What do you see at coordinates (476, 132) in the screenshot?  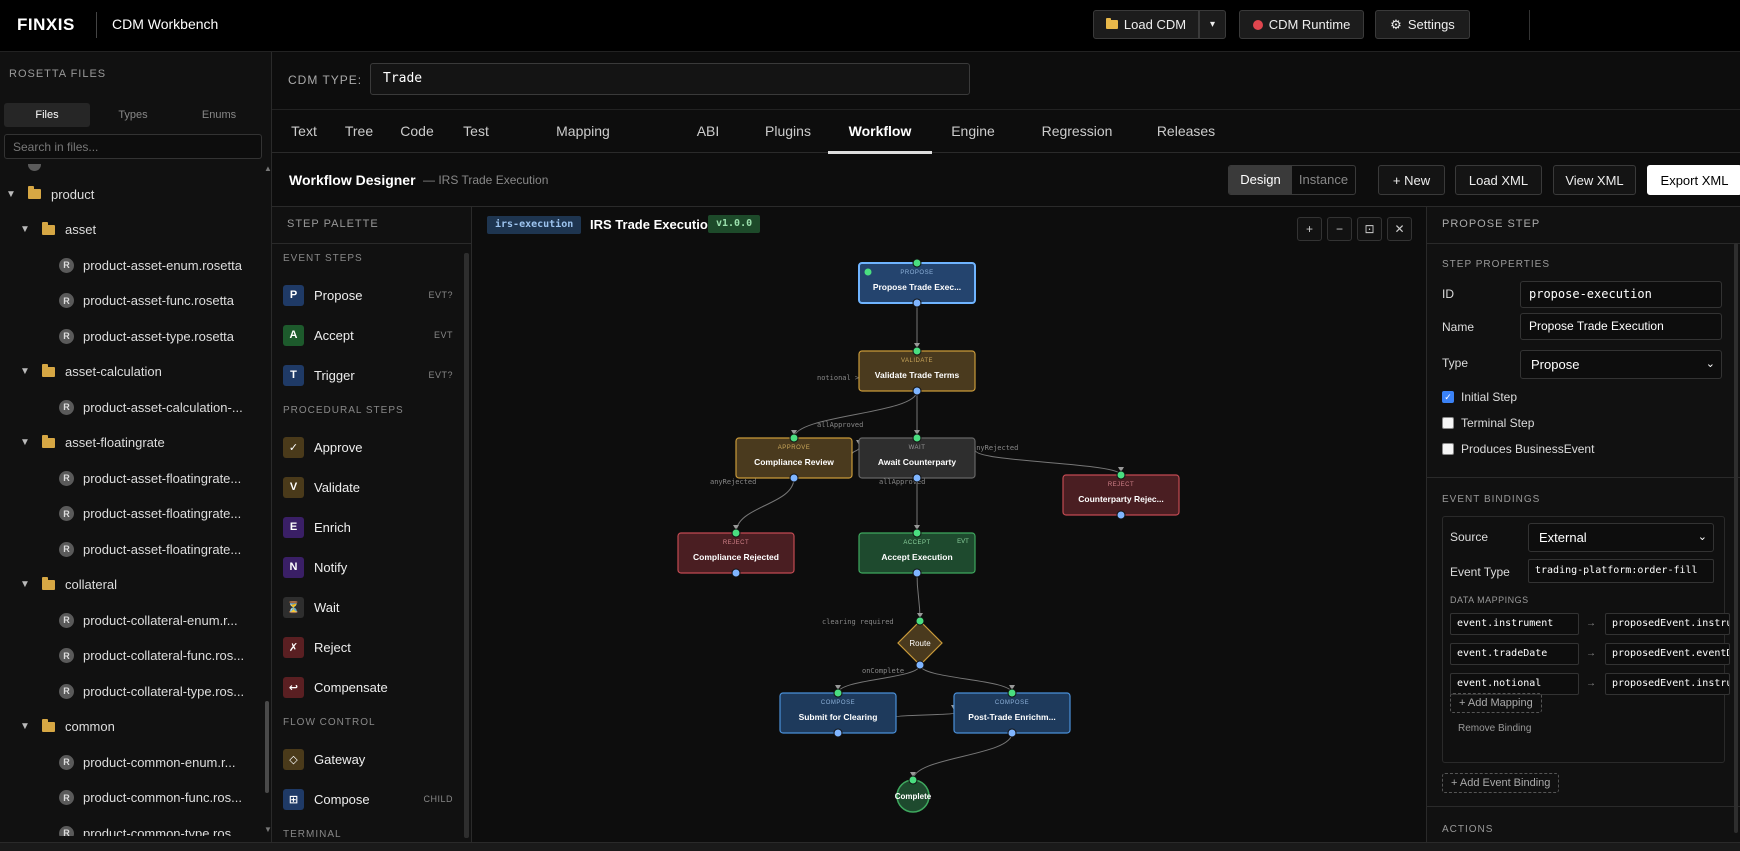 I see `tab-test: Test` at bounding box center [476, 132].